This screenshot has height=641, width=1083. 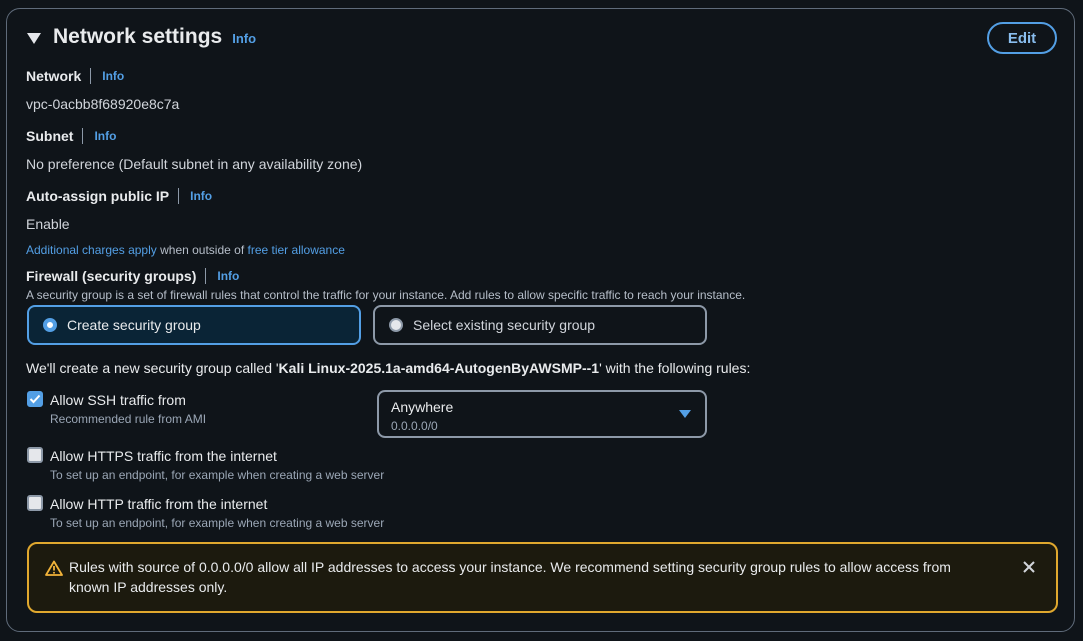 I want to click on section-info-link: Info, so click(x=244, y=38).